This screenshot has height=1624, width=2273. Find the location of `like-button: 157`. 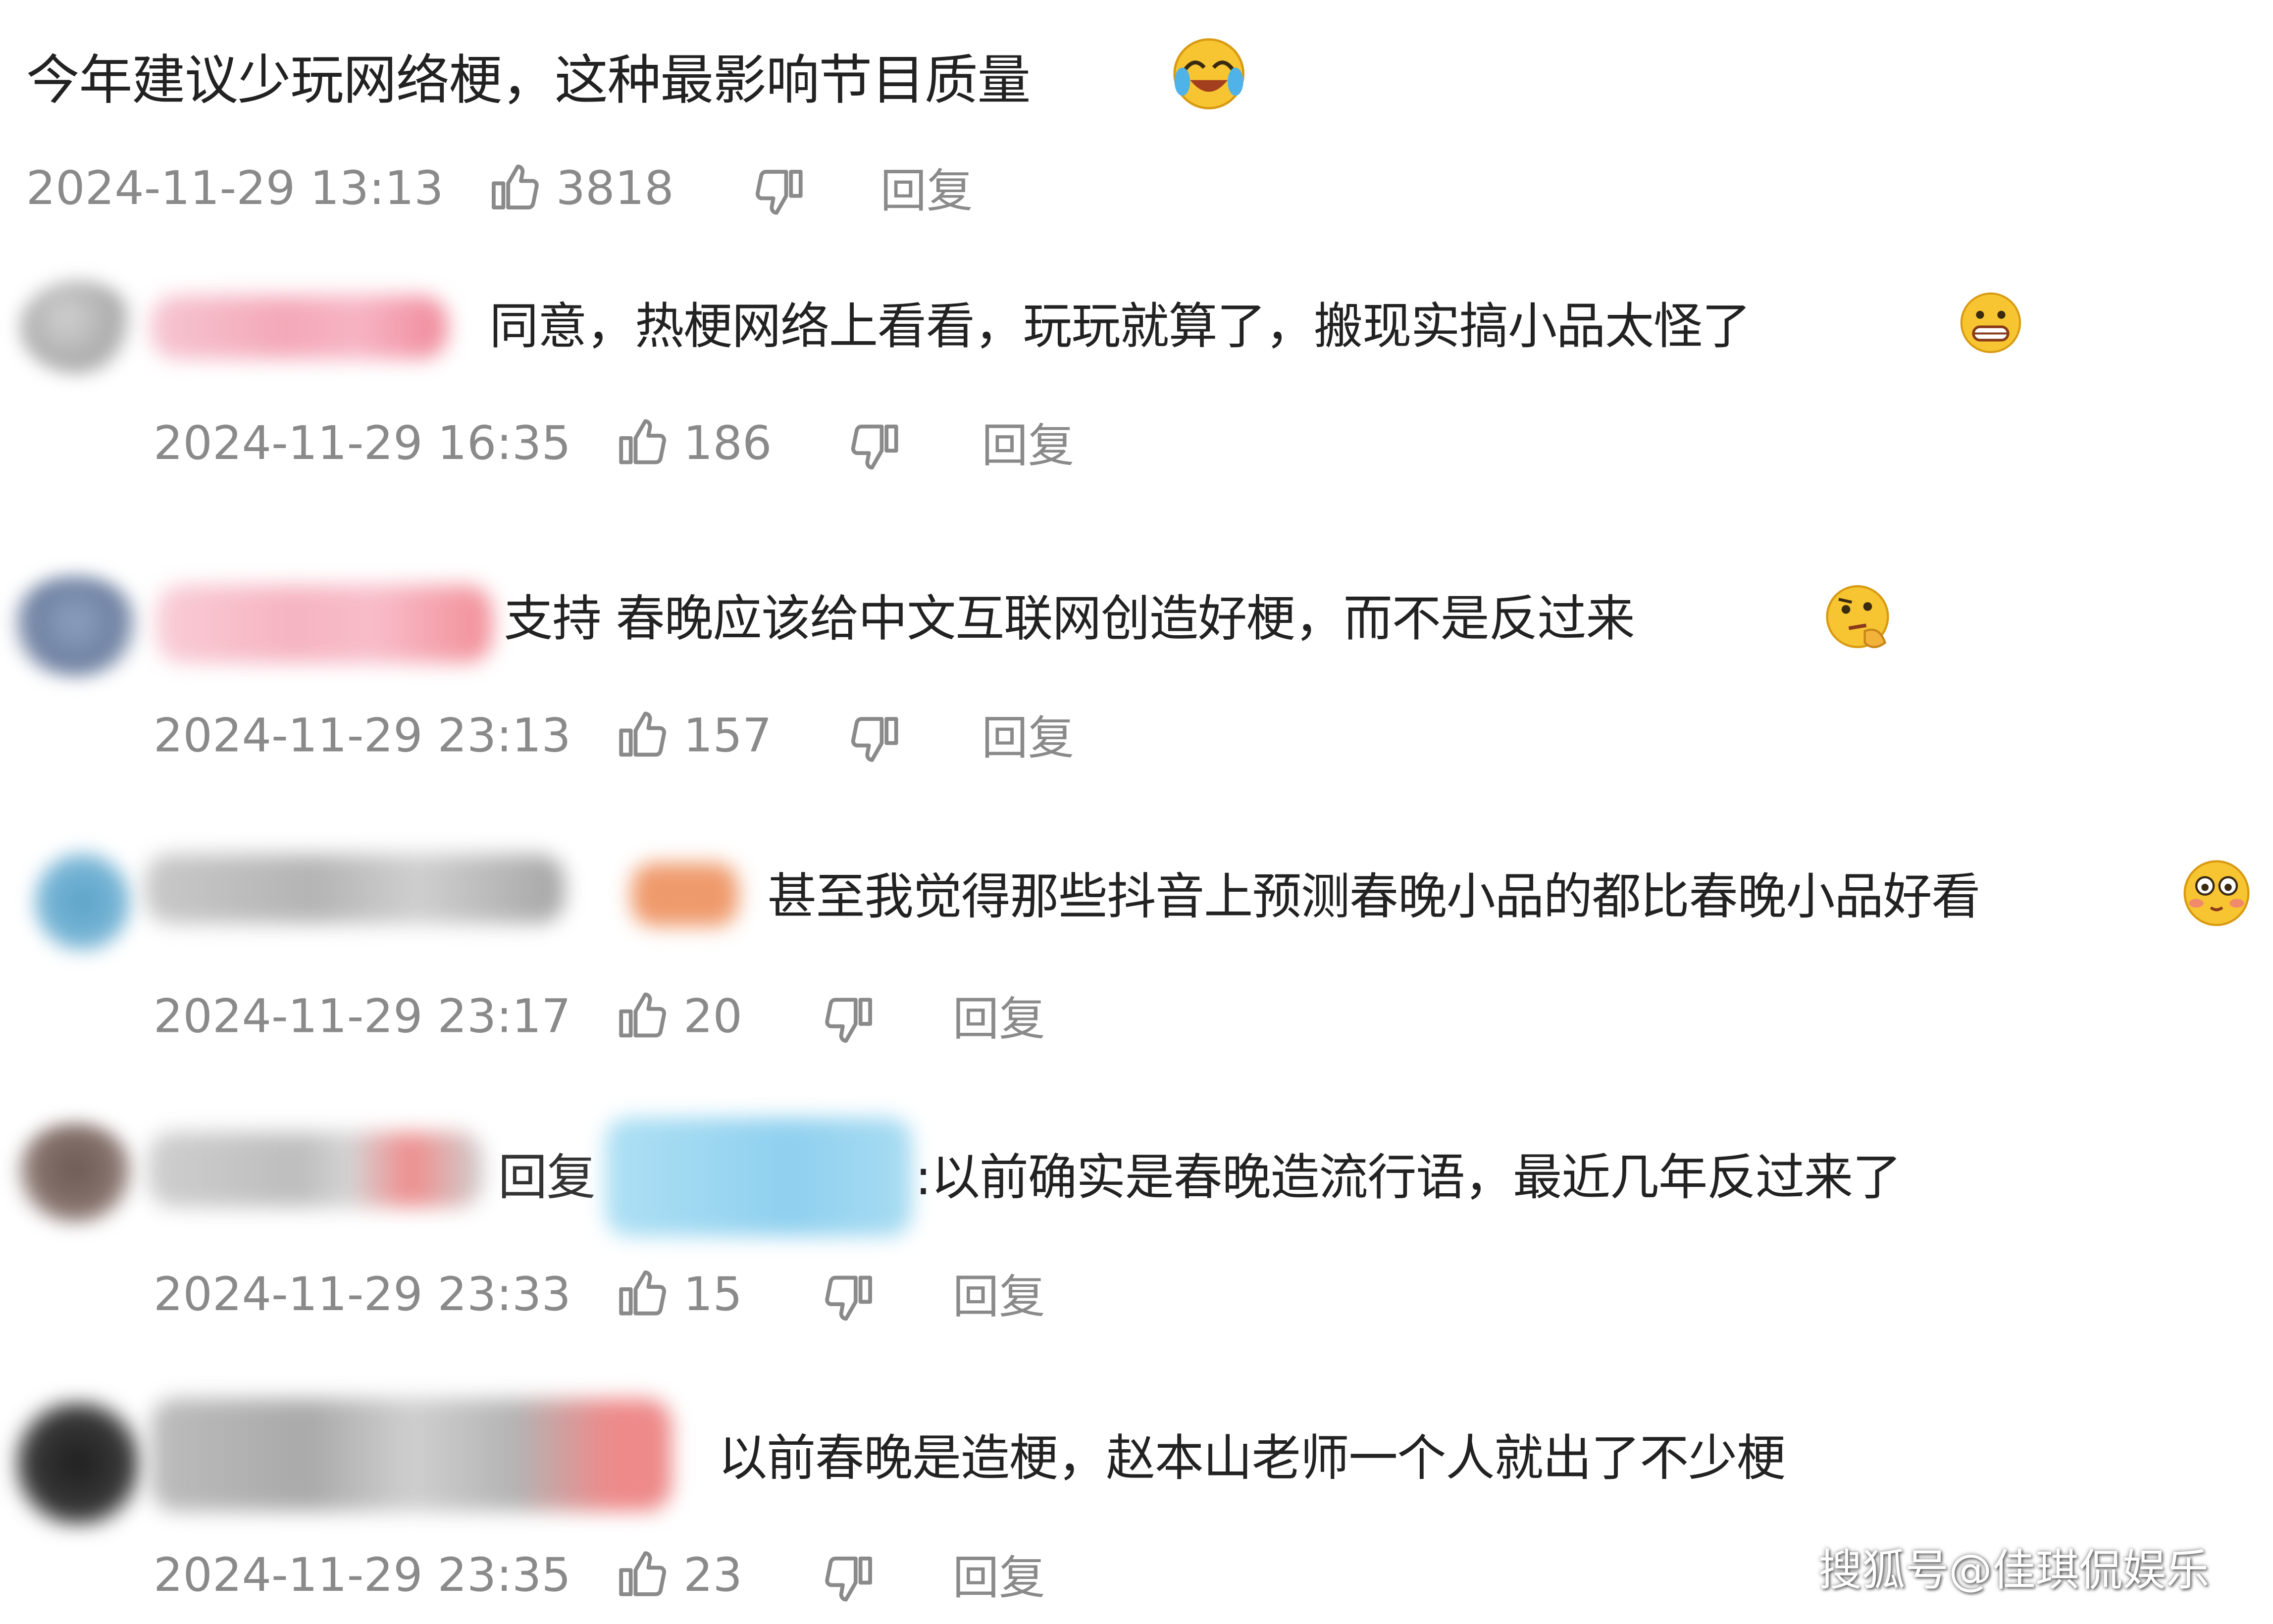

like-button: 157 is located at coordinates (693, 735).